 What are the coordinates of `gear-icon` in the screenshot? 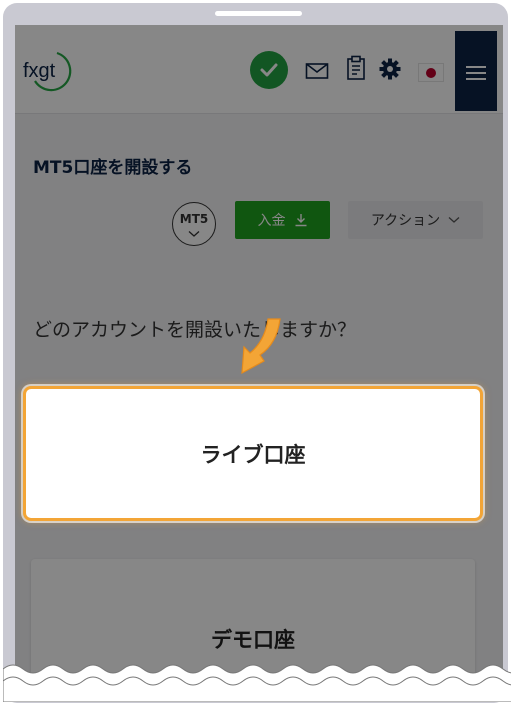 It's located at (390, 69).